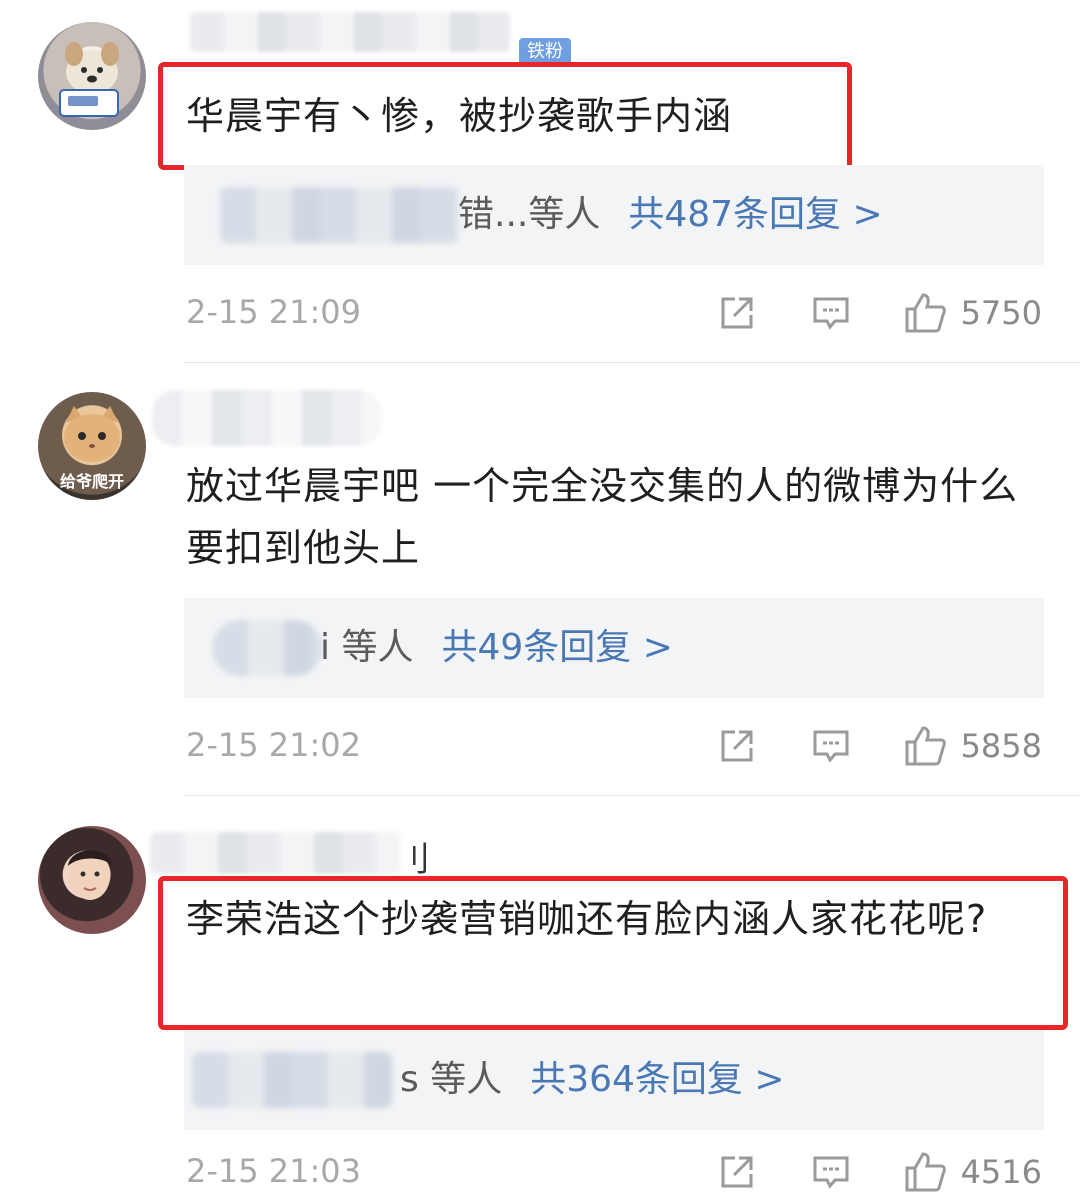 The height and width of the screenshot is (1200, 1080). Describe the element at coordinates (614, 215) in the screenshot. I see `reply-preview: 错...等人 共487条回复 >` at that location.